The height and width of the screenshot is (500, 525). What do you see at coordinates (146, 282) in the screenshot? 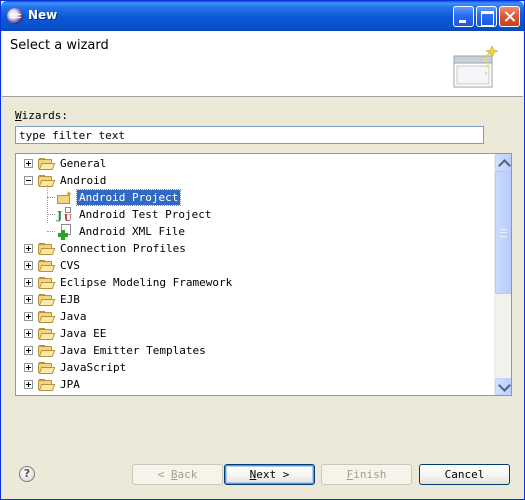
I see `tree-item-label: Eclipse Modeling Framework` at bounding box center [146, 282].